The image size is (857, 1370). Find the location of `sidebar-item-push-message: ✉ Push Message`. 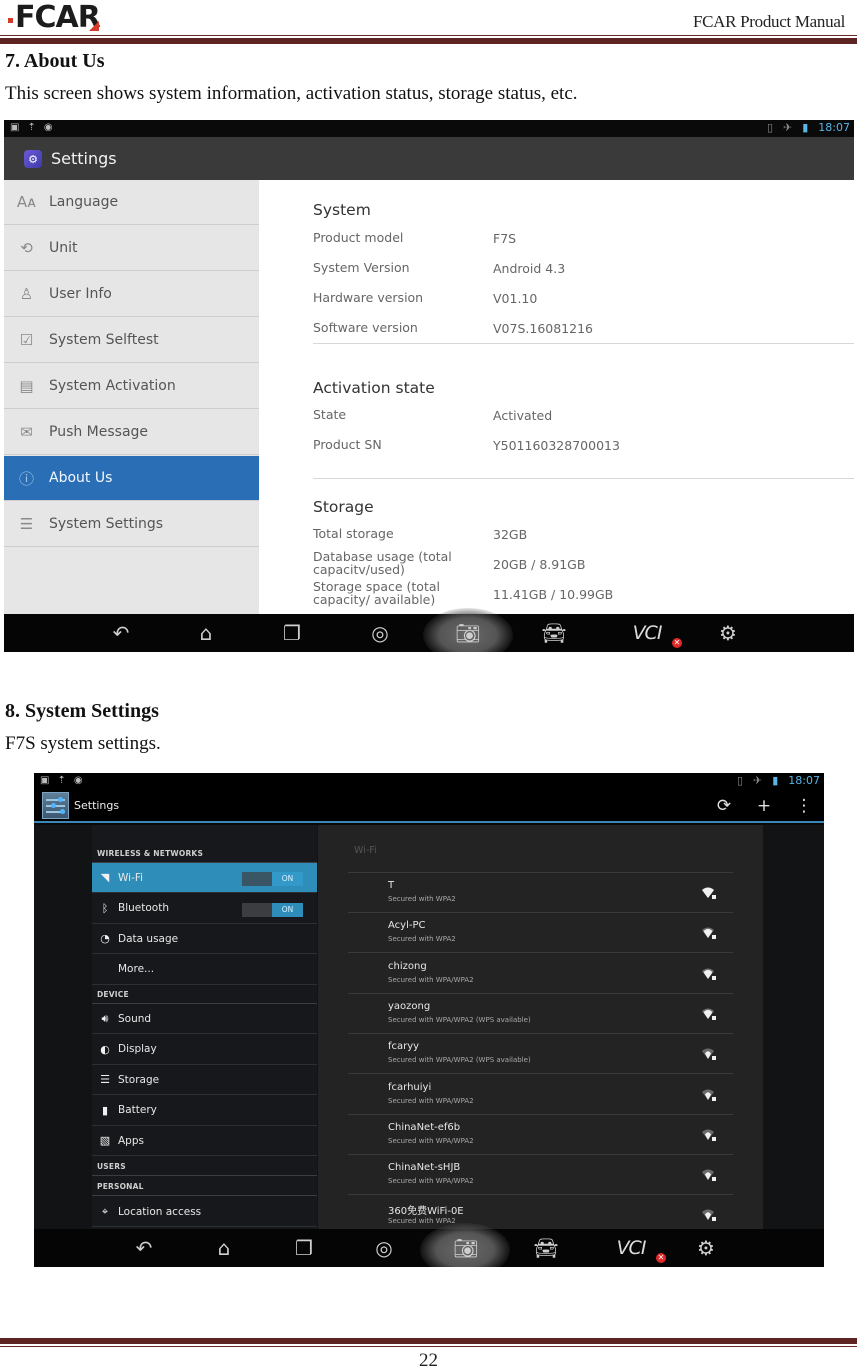

sidebar-item-push-message: ✉ Push Message is located at coordinates (131, 432).